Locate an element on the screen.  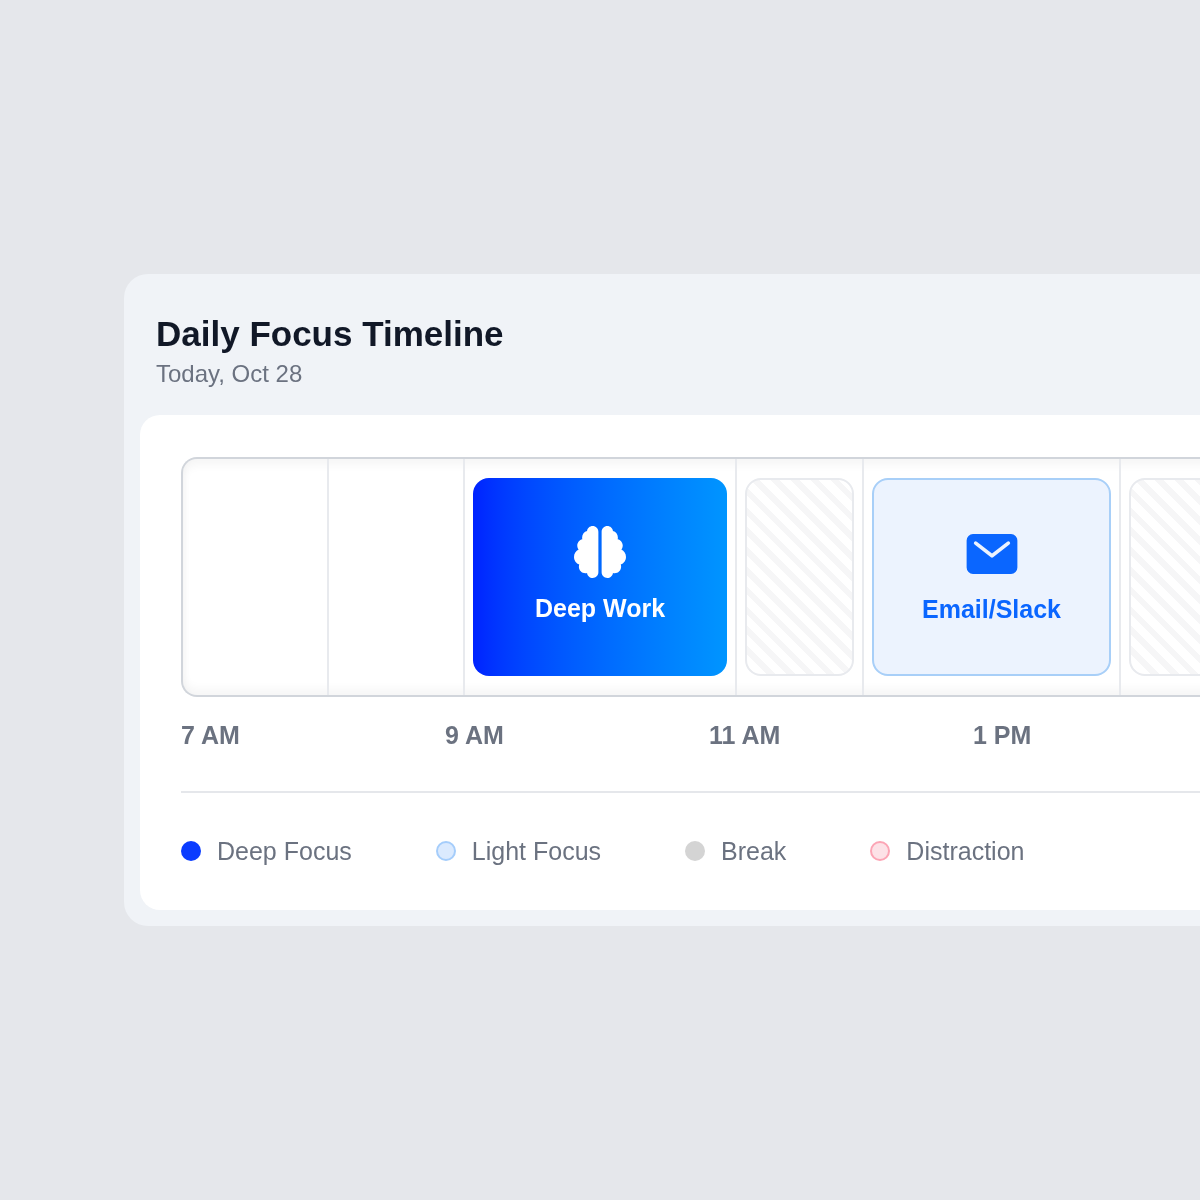
deep-work-block: Deep Work is located at coordinates (600, 577).